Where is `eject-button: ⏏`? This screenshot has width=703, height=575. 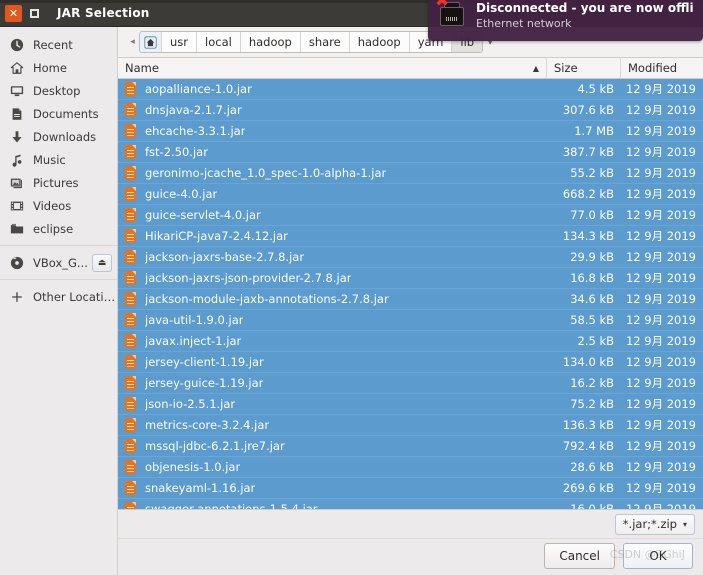 eject-button: ⏏ is located at coordinates (102, 262).